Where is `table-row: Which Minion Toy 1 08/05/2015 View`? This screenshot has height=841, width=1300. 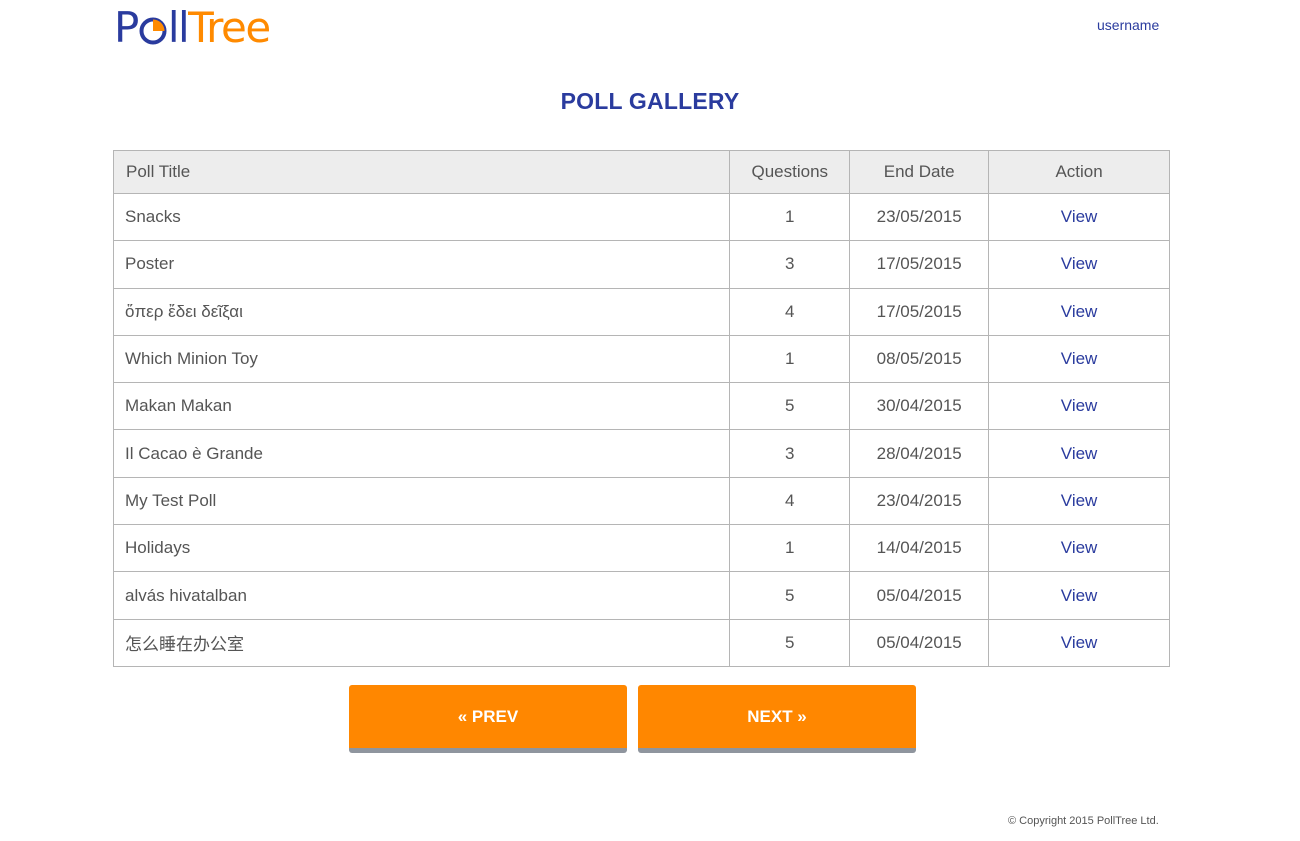
table-row: Which Minion Toy 1 08/05/2015 View is located at coordinates (641, 359).